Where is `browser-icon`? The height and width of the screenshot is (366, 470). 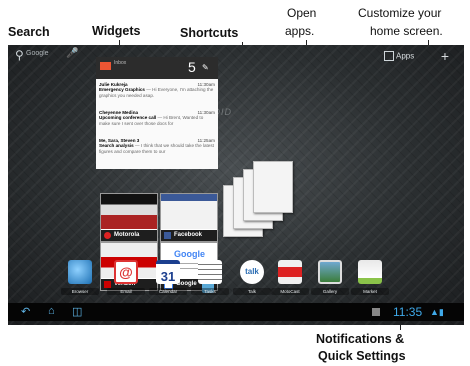 browser-icon is located at coordinates (80, 272).